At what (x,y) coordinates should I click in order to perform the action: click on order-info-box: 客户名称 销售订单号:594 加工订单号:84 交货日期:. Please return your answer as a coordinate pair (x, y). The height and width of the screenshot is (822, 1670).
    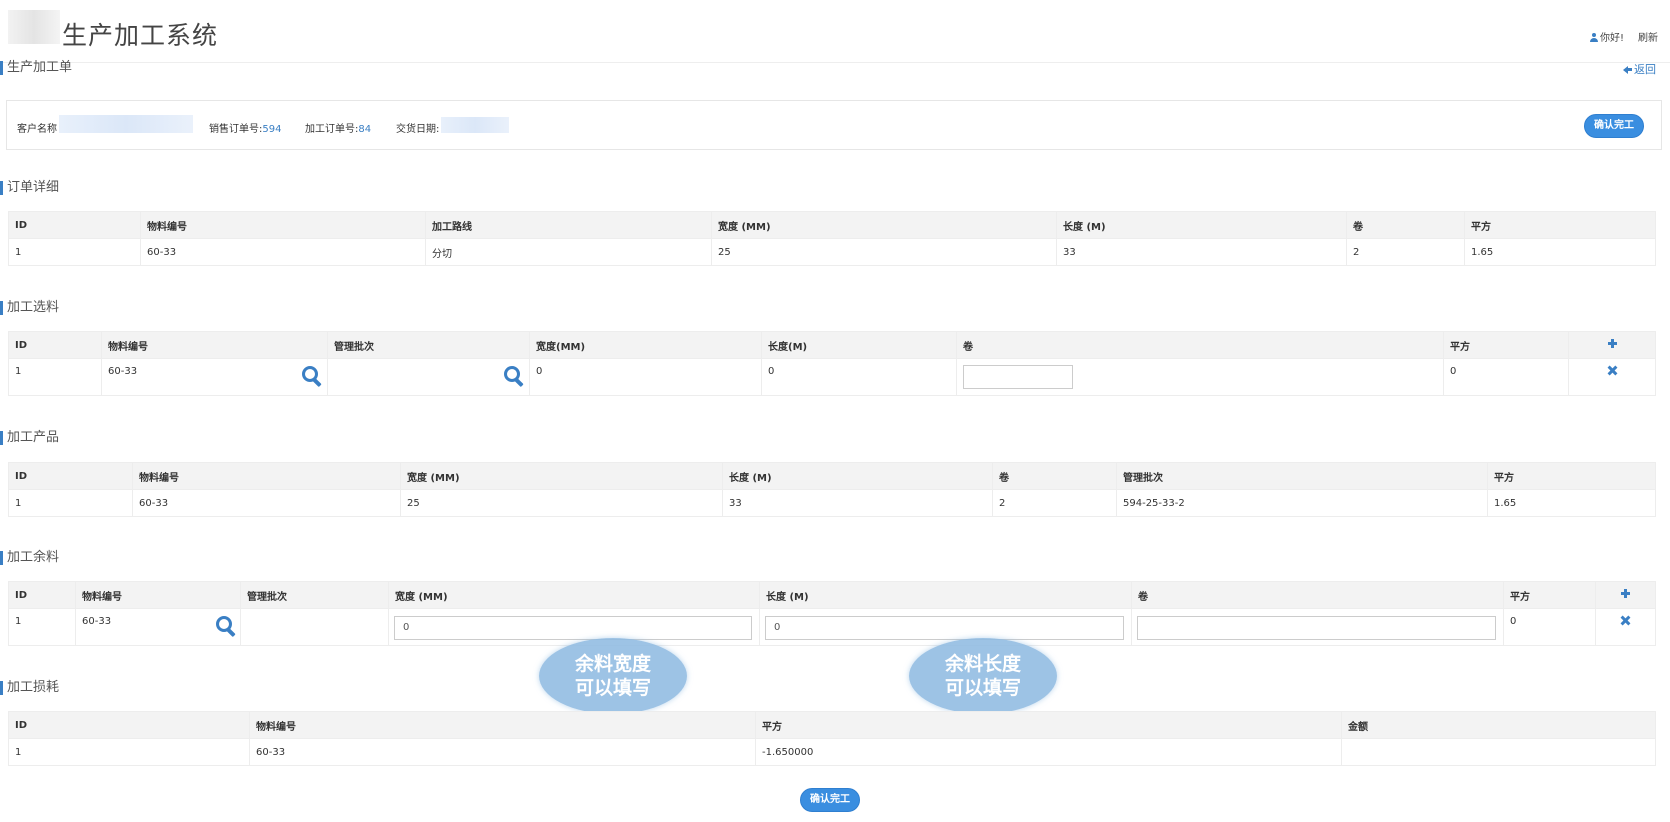
    Looking at the image, I should click on (834, 125).